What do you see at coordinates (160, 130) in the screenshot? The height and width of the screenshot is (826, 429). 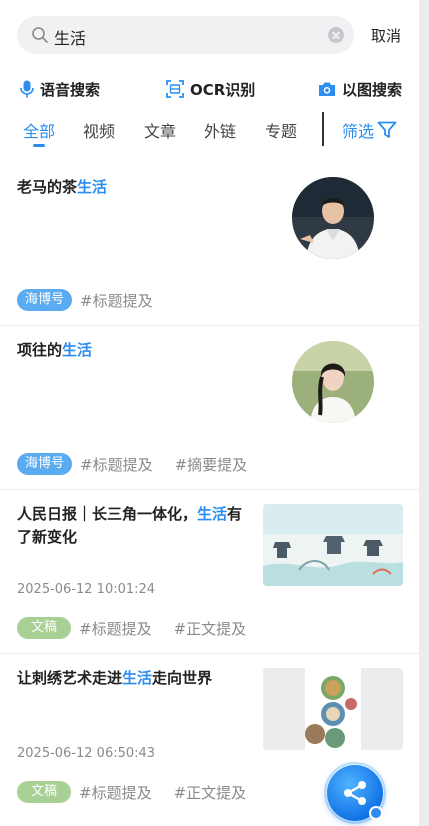 I see `tab-article: 文章` at bounding box center [160, 130].